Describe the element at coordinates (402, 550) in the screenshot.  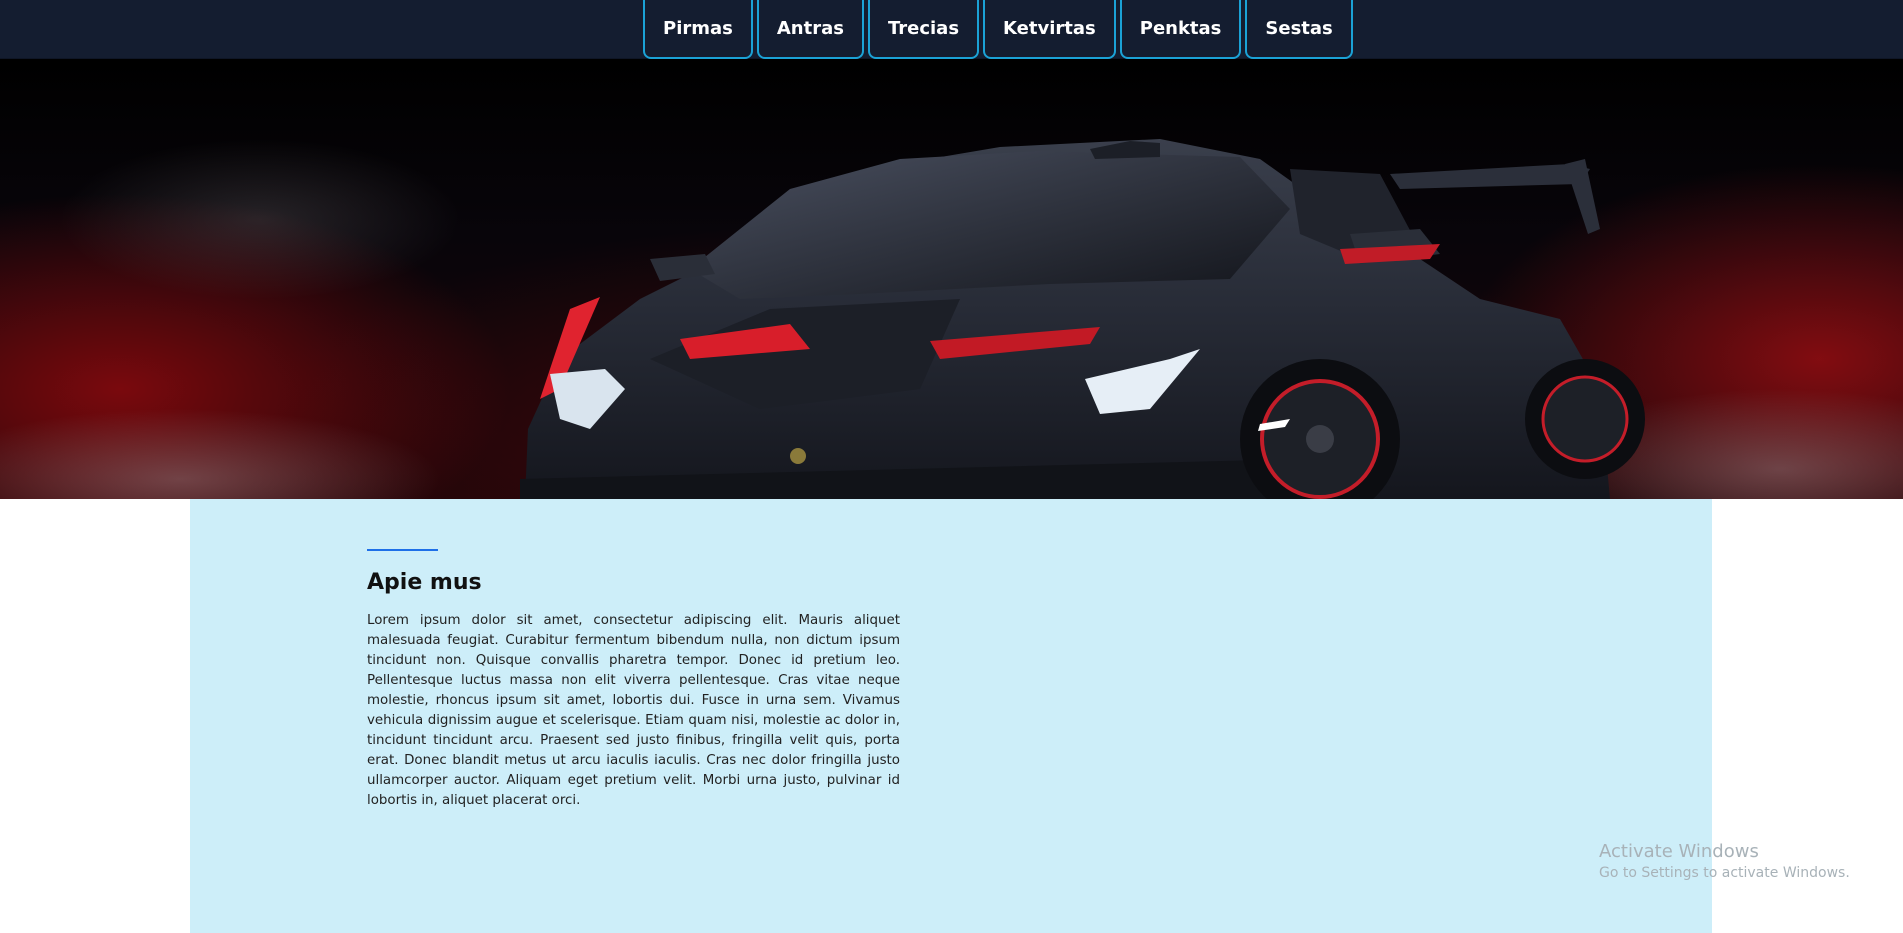
I see `section-accent-line` at that location.